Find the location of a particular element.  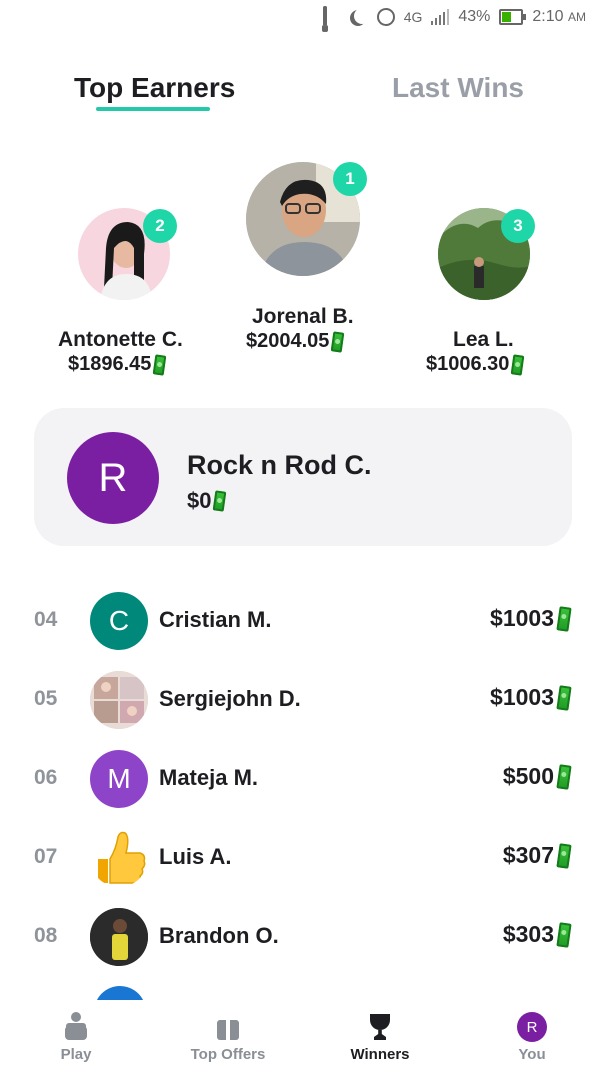

headphones-icon is located at coordinates (331, 16).